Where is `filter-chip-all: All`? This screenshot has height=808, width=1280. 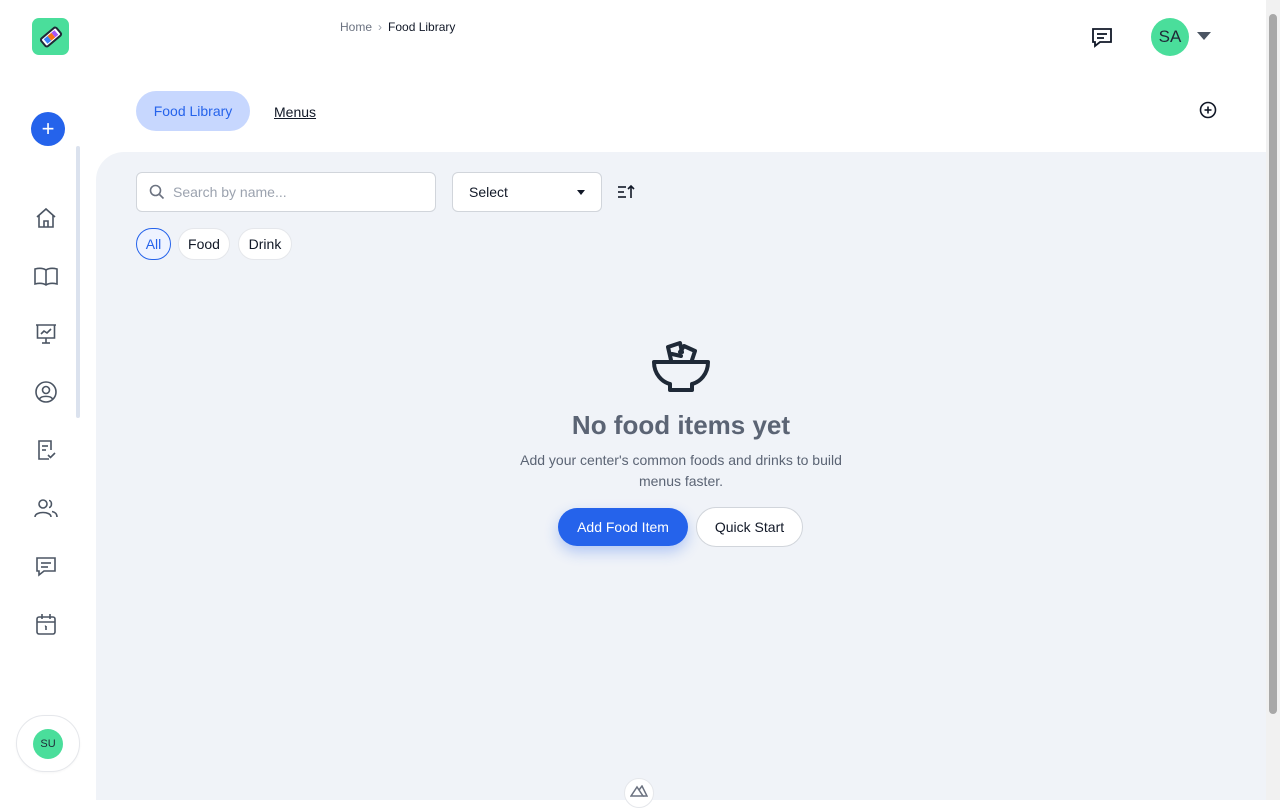 filter-chip-all: All is located at coordinates (153, 244).